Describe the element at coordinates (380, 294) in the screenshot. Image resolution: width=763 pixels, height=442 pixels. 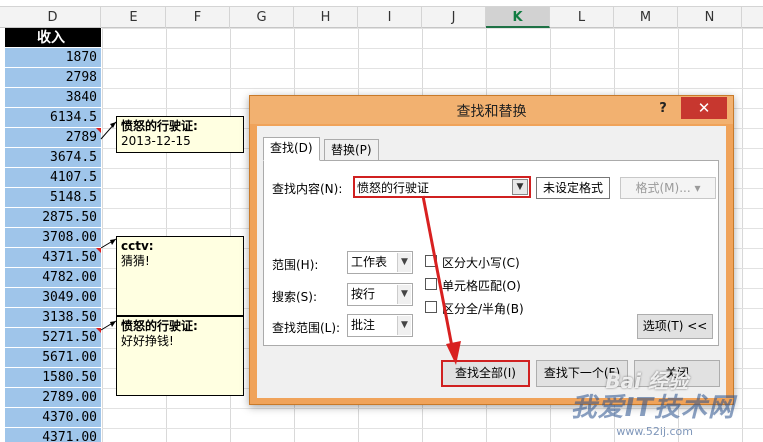
I see `search-select: 按行 ▼` at that location.